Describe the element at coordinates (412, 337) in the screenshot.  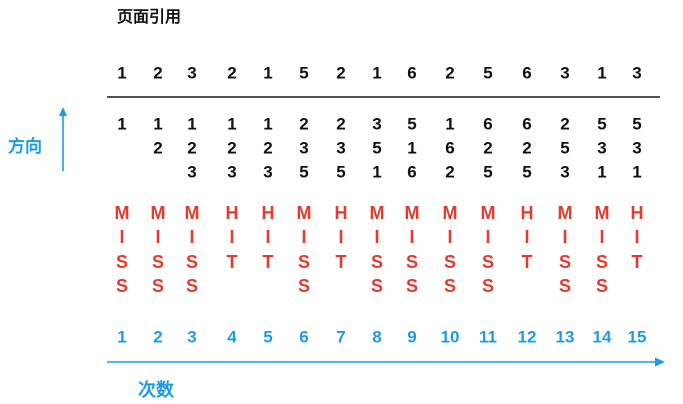
I see `step-number: 9` at that location.